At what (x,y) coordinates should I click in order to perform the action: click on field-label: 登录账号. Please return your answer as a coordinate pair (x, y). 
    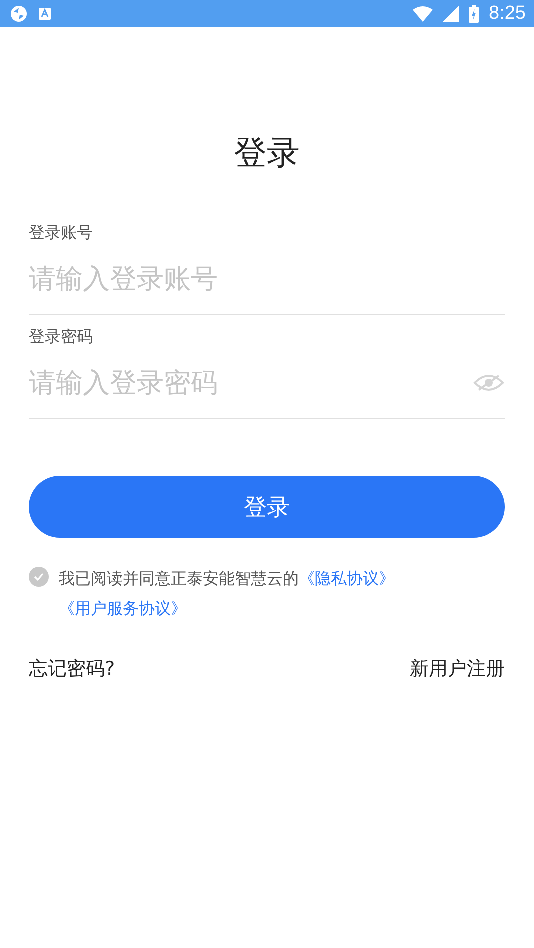
    Looking at the image, I should click on (61, 233).